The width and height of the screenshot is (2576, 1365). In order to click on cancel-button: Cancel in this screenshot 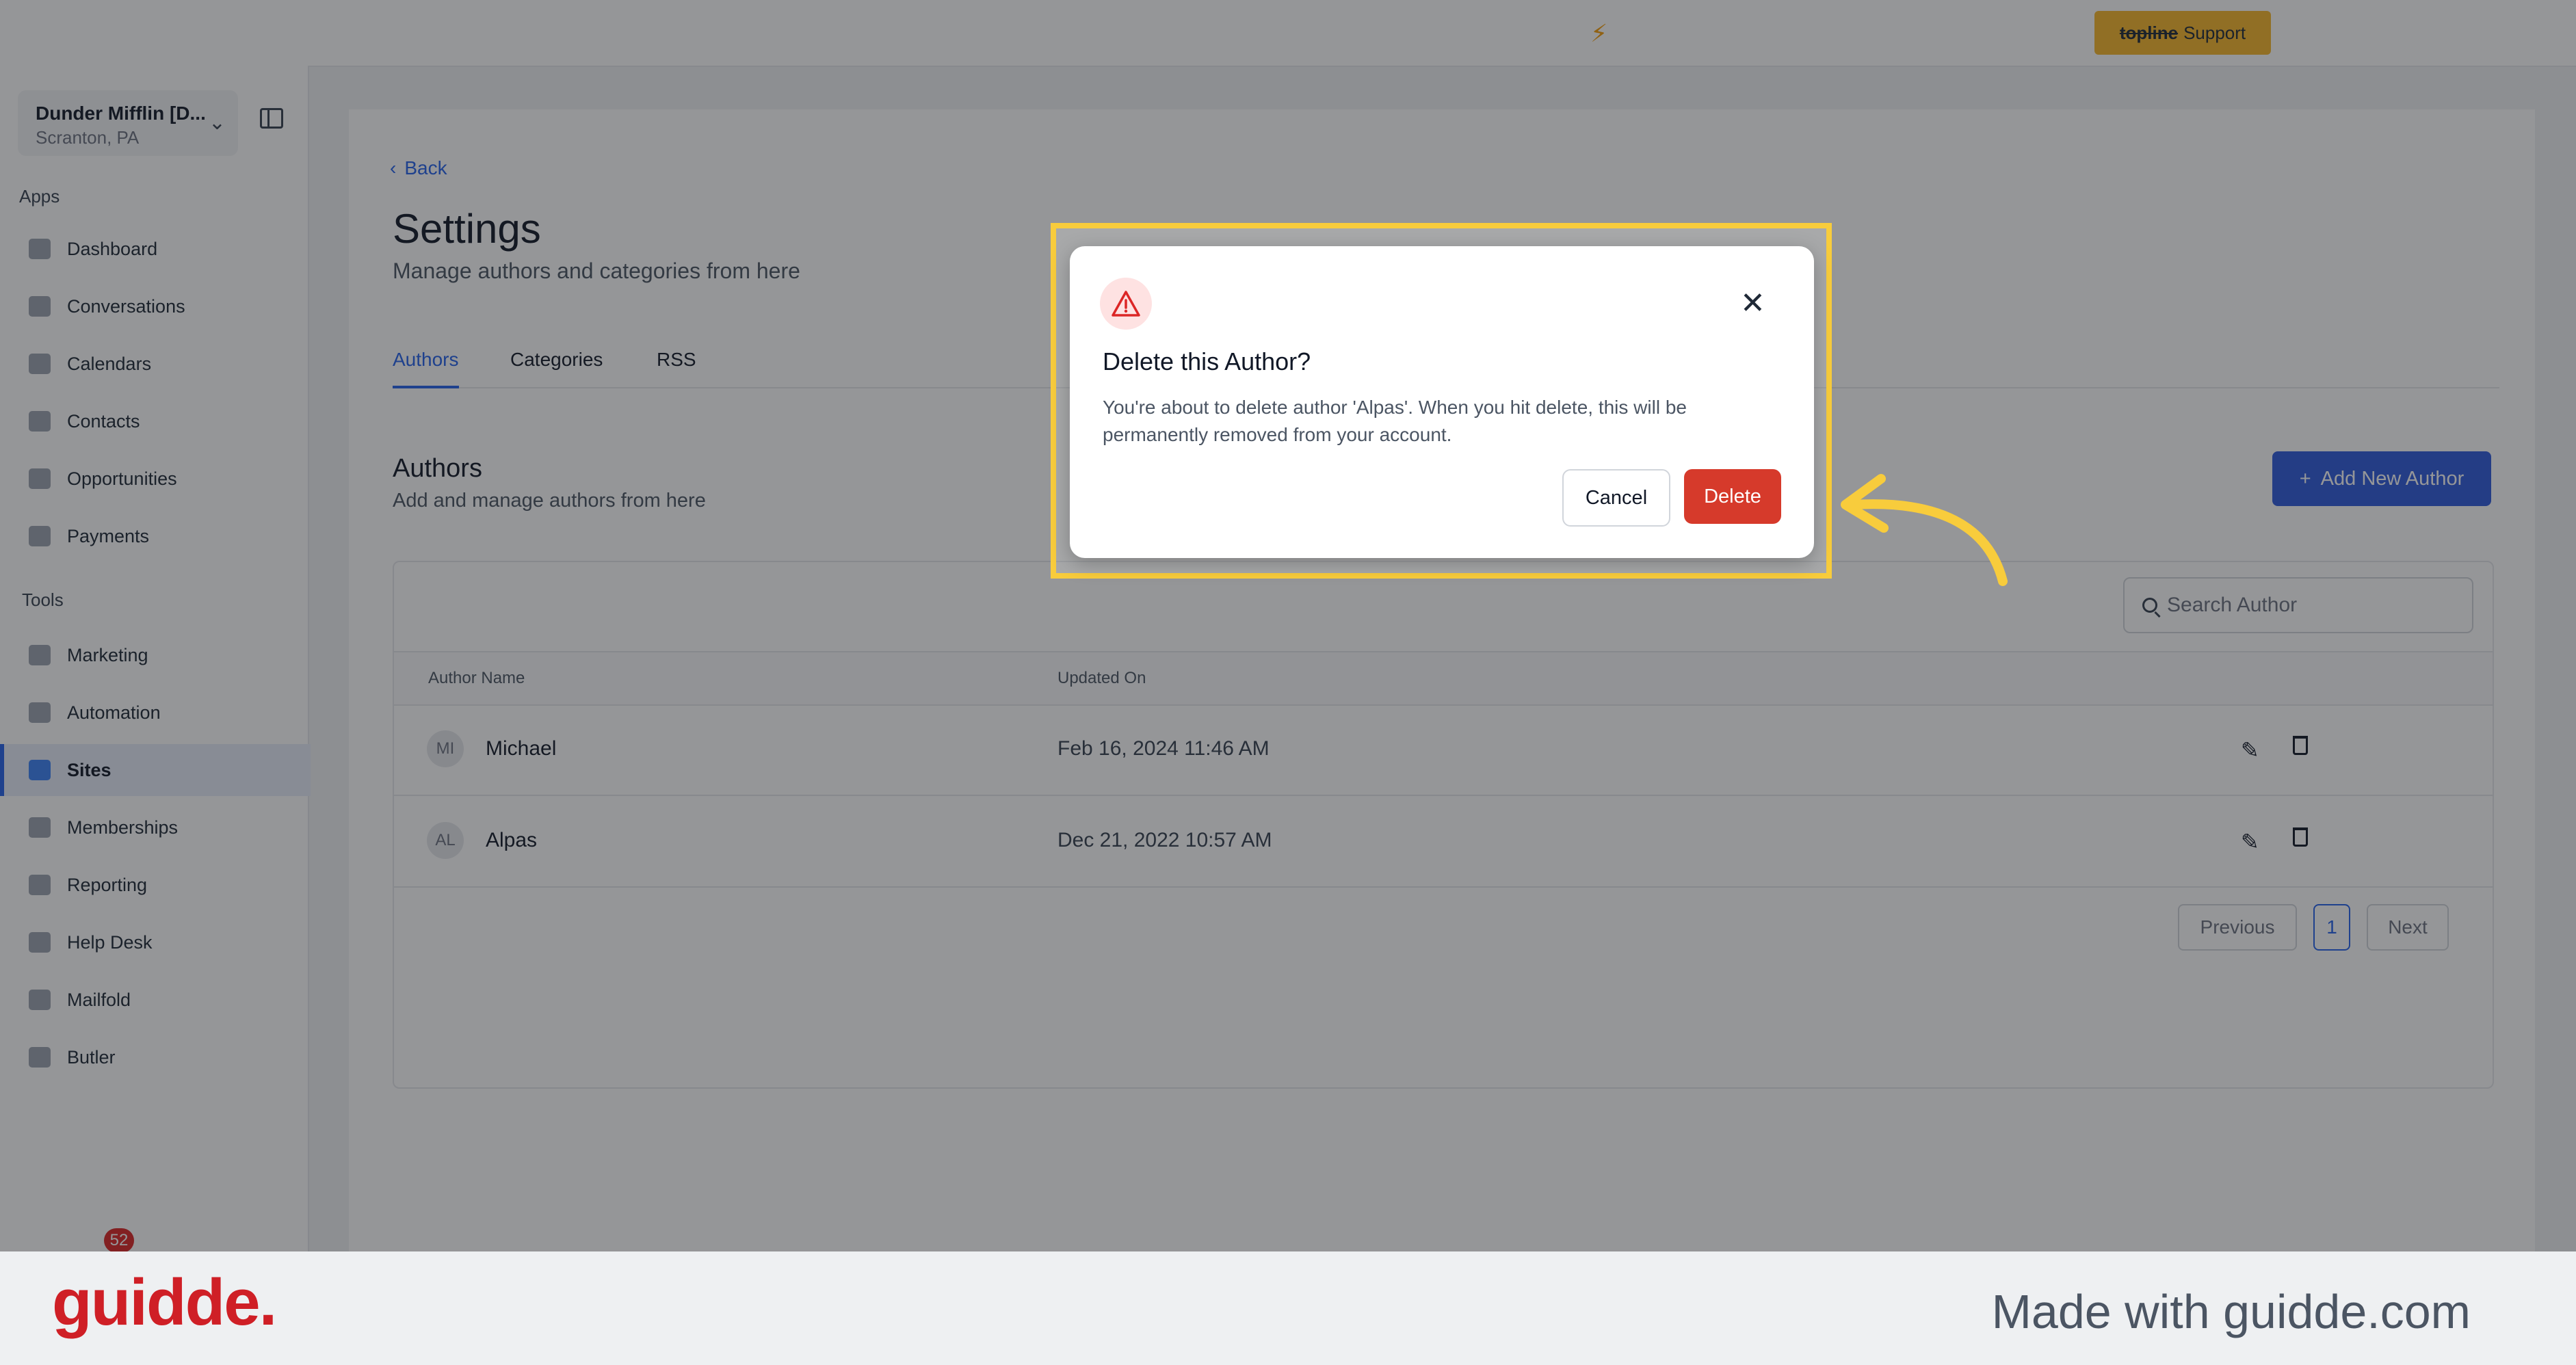, I will do `click(1616, 498)`.